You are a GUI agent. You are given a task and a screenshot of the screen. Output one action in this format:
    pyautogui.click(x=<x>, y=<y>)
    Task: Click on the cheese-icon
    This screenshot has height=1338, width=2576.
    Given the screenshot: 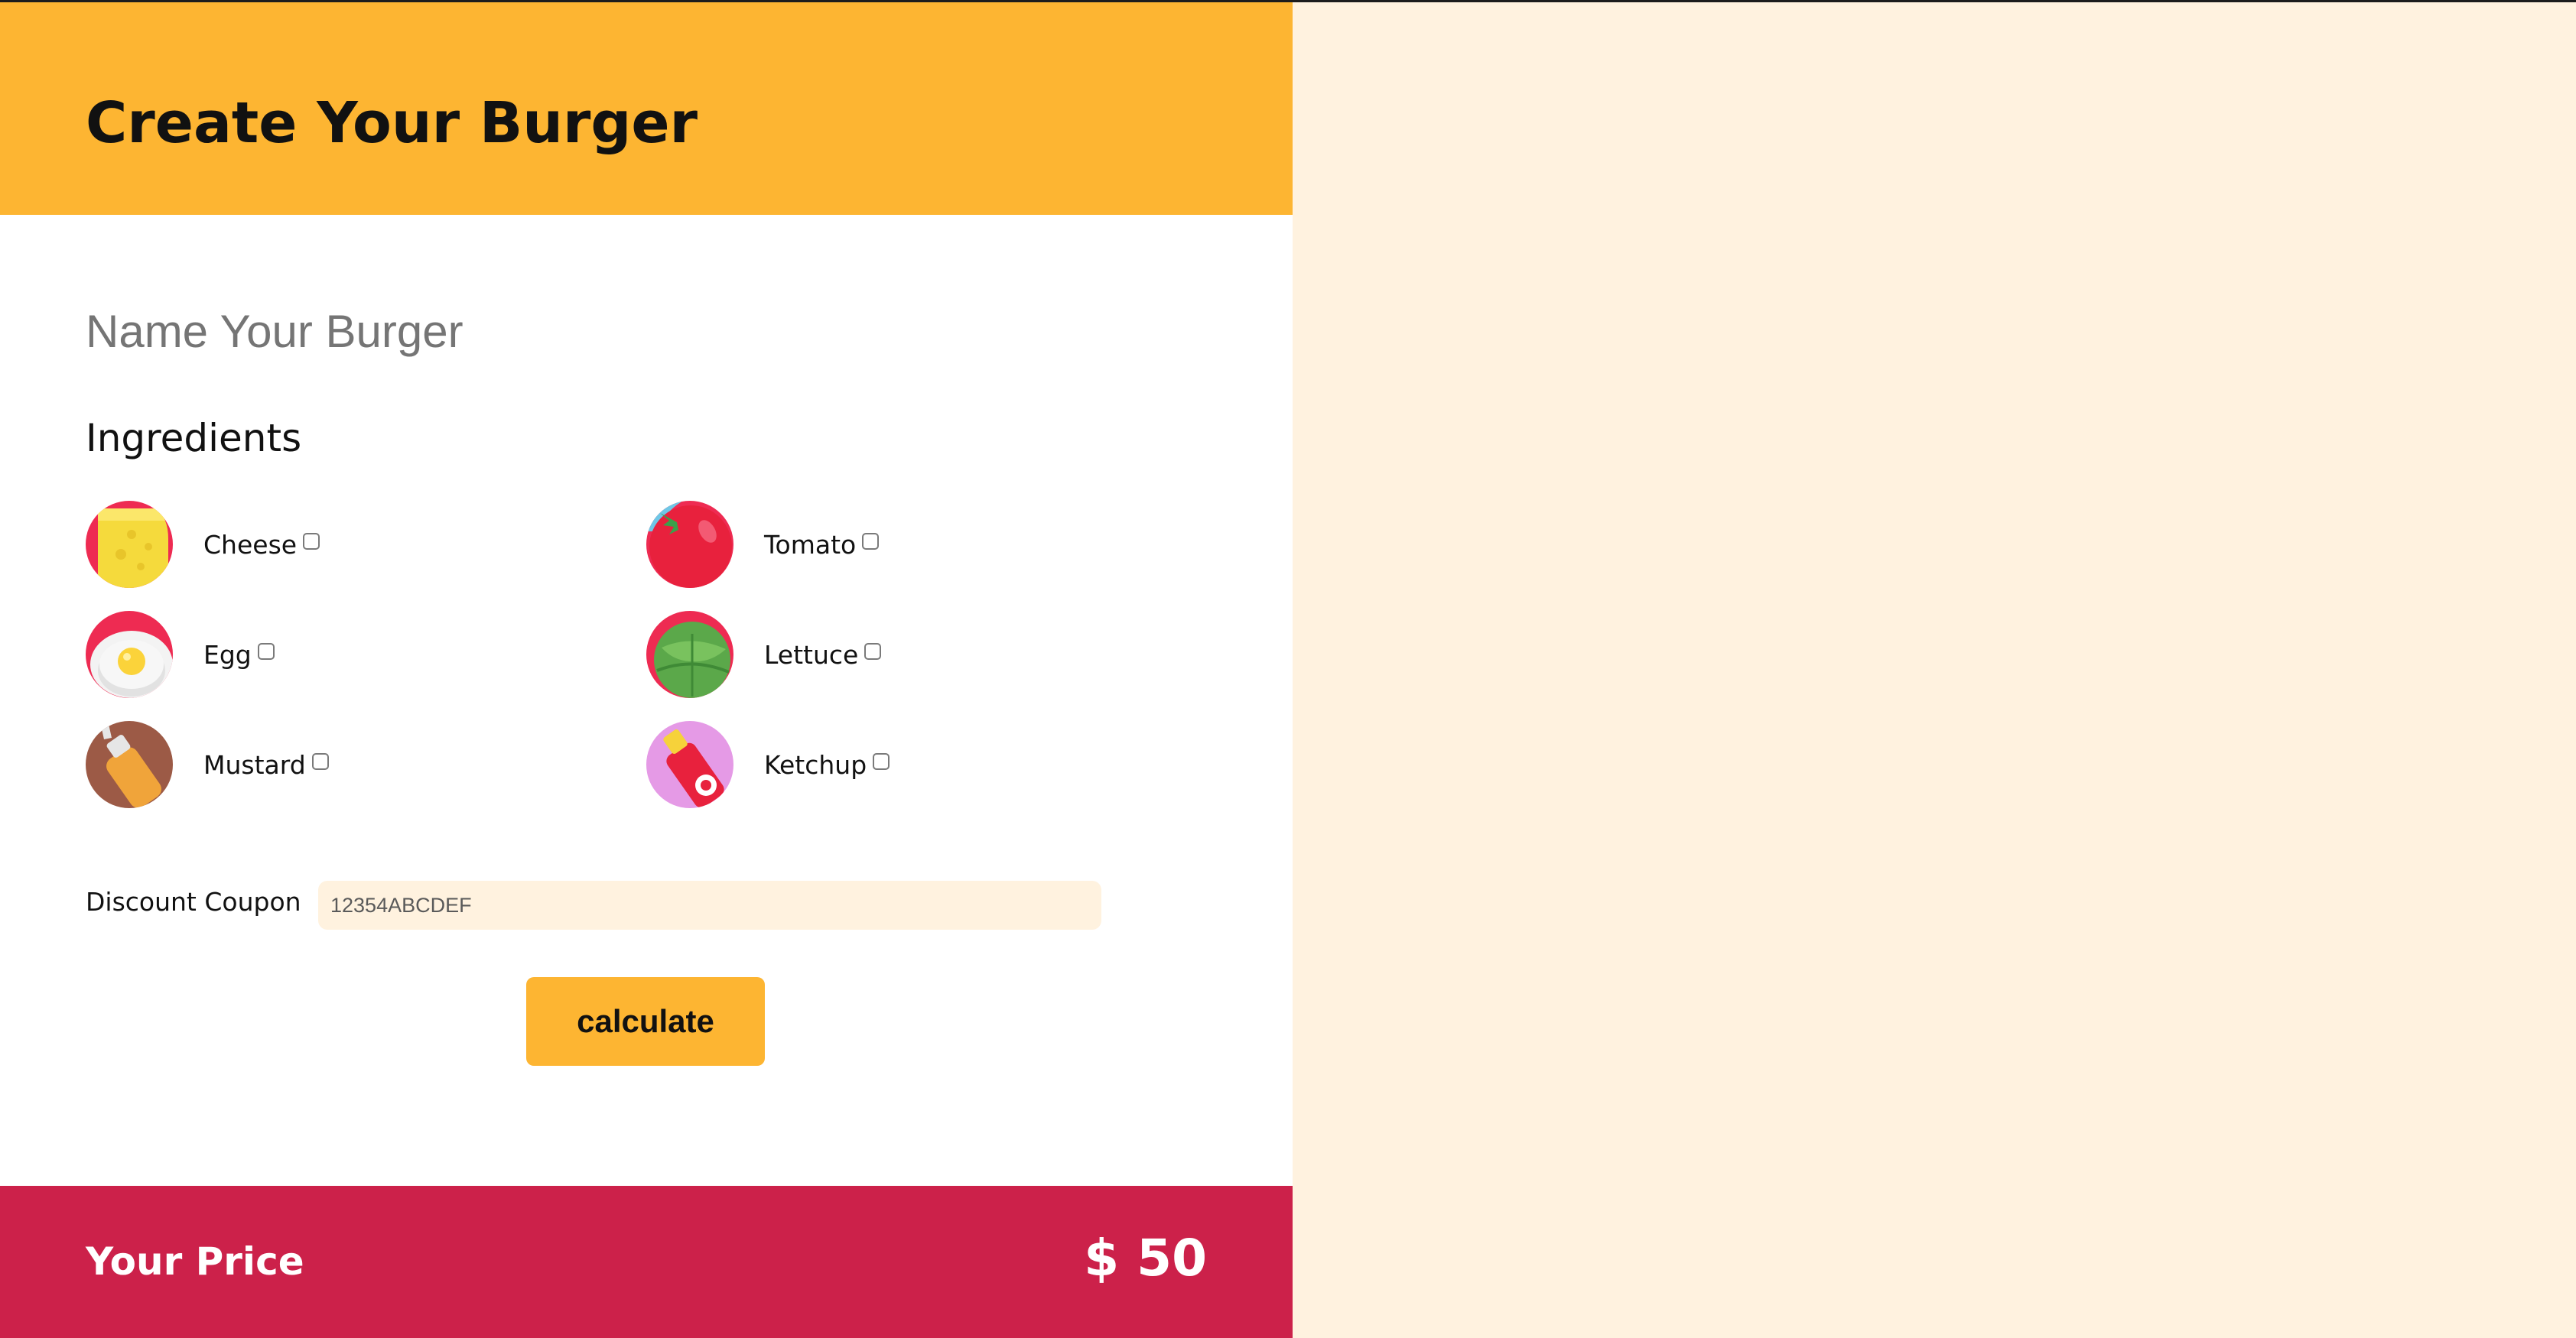 What is the action you would take?
    pyautogui.click(x=129, y=544)
    